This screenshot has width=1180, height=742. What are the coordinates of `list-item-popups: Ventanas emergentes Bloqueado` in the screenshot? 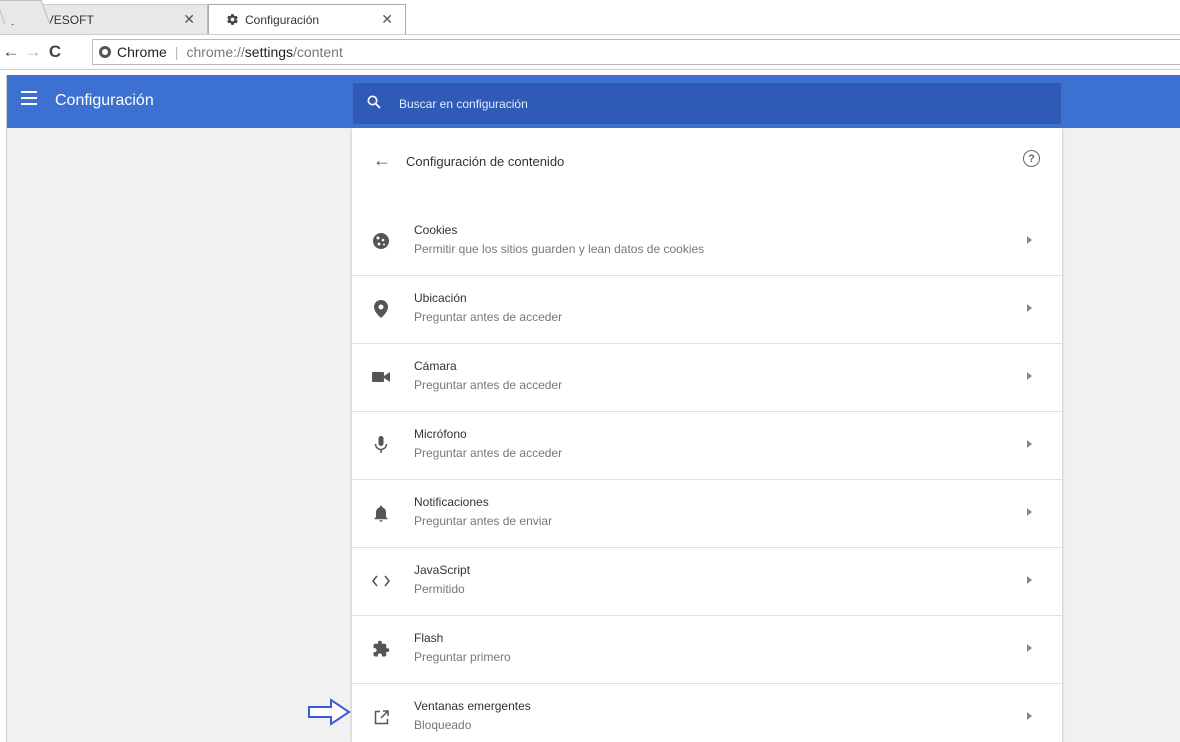 It's located at (707, 713).